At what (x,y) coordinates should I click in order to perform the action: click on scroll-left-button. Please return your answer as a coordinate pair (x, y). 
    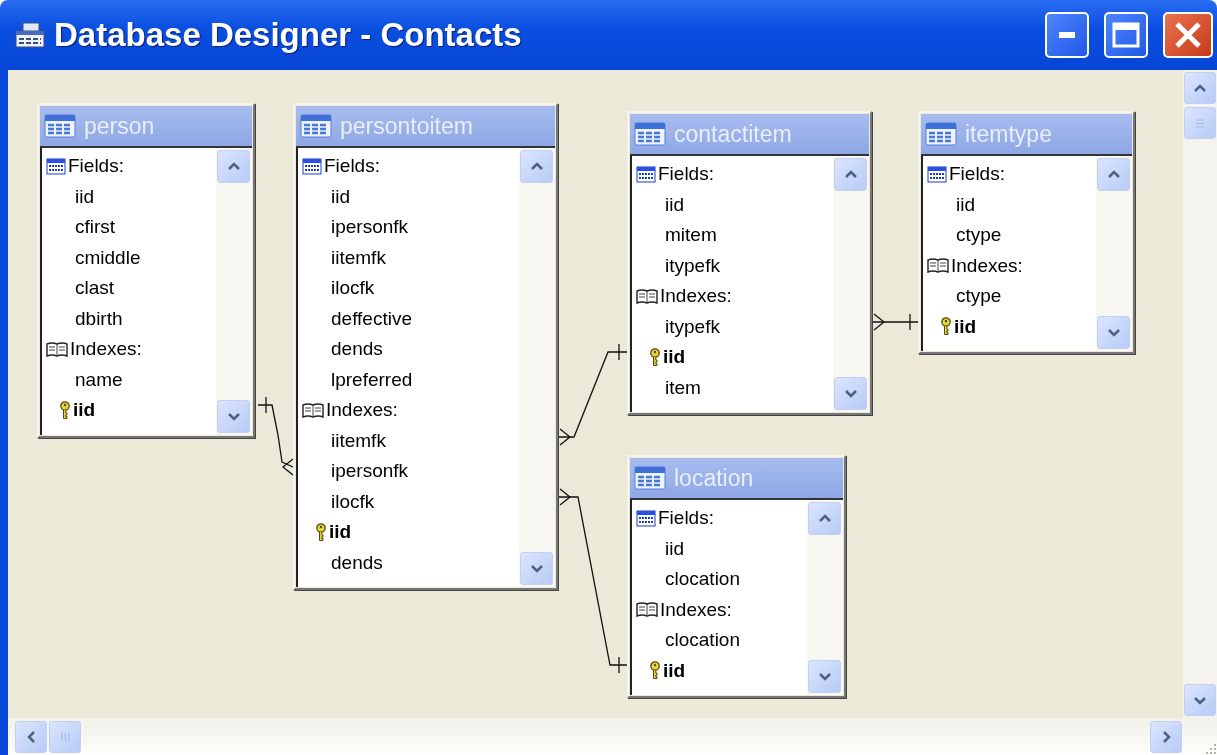
    Looking at the image, I should click on (31, 736).